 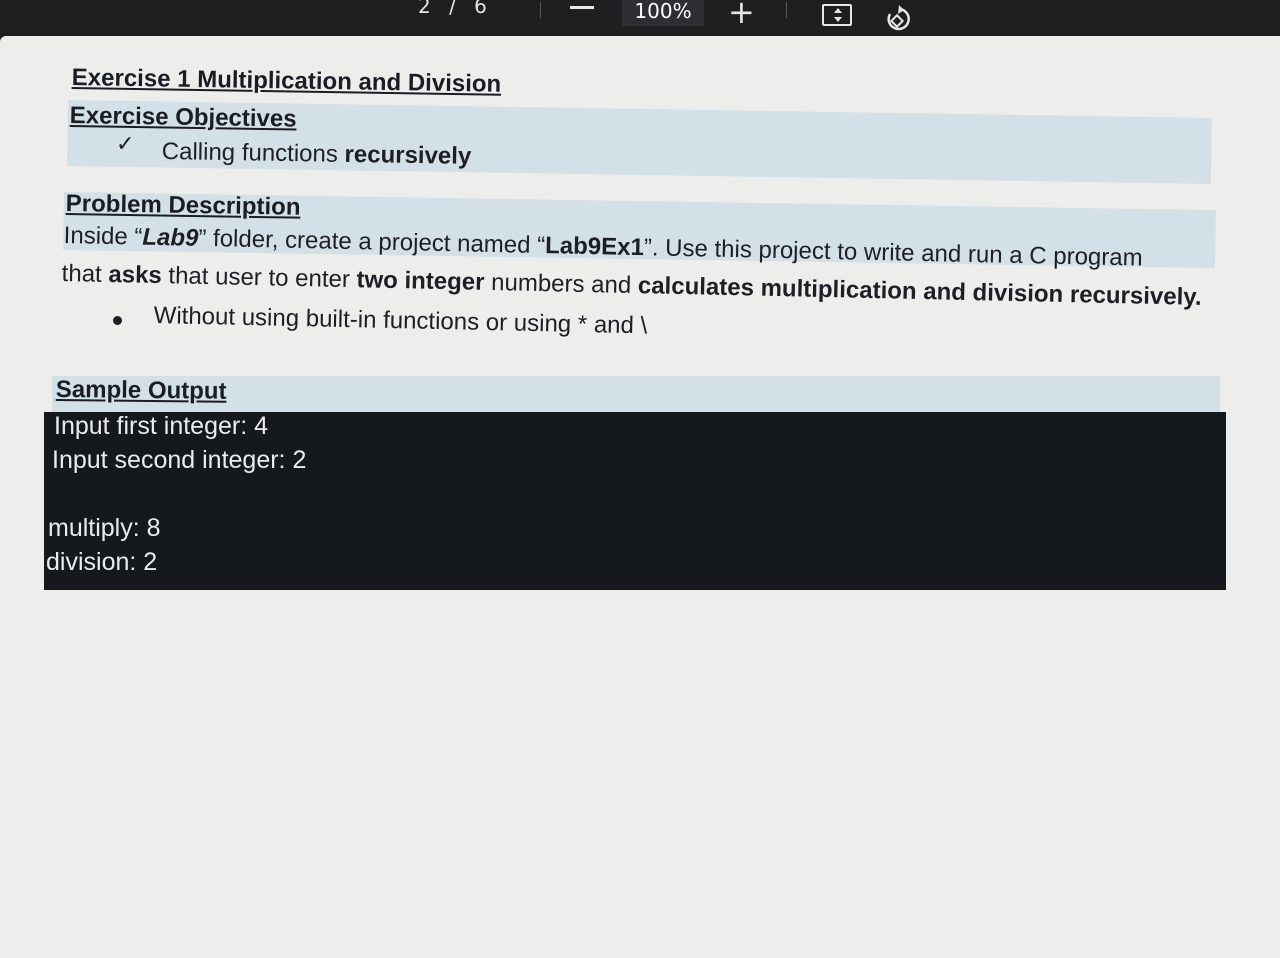 I want to click on console-line: Input second integer: 2, so click(x=179, y=460).